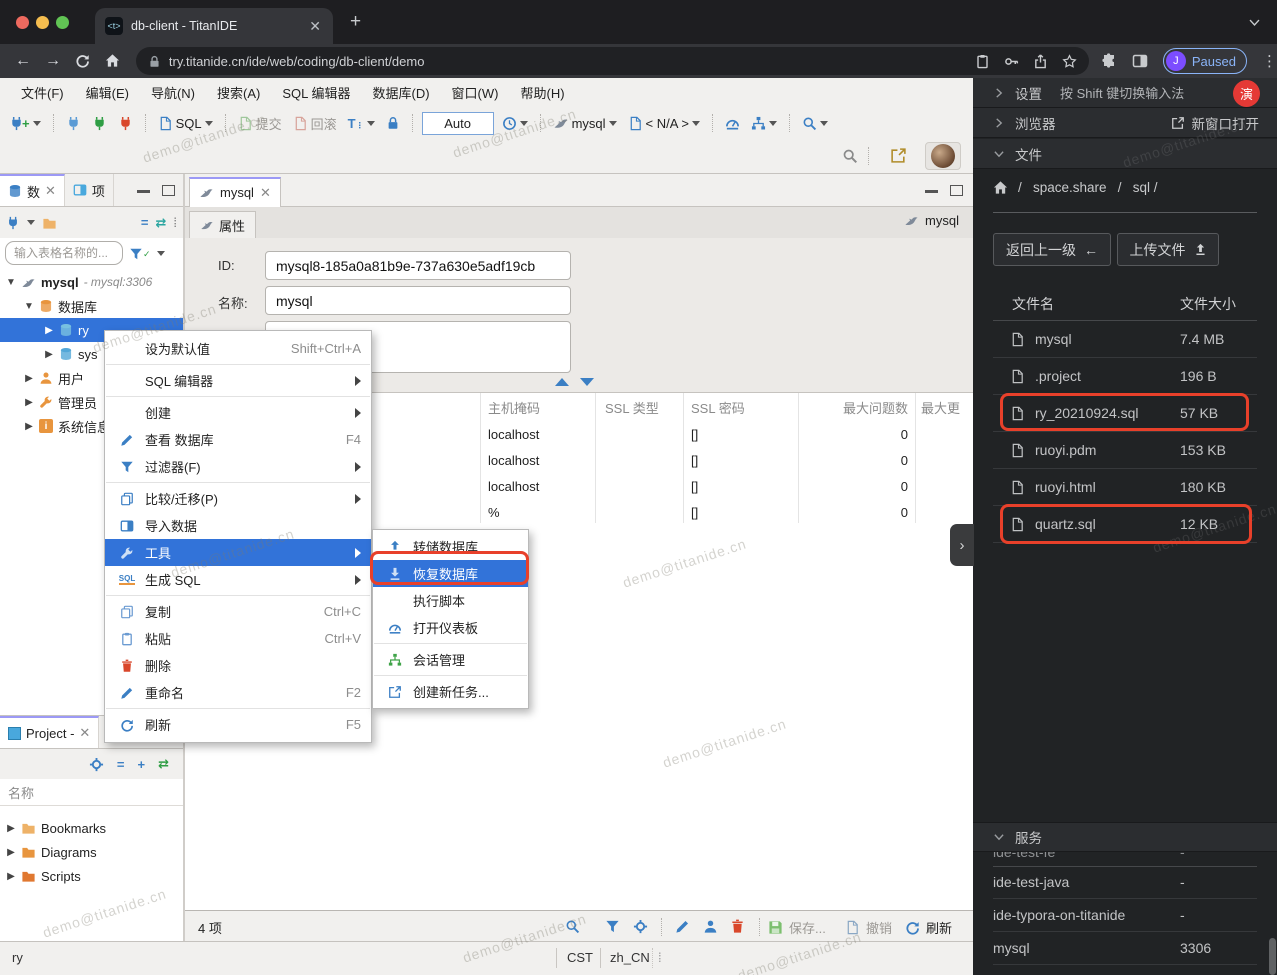  Describe the element at coordinates (91, 306) in the screenshot. I see `tree-node-databases: ▼ 数据库` at that location.